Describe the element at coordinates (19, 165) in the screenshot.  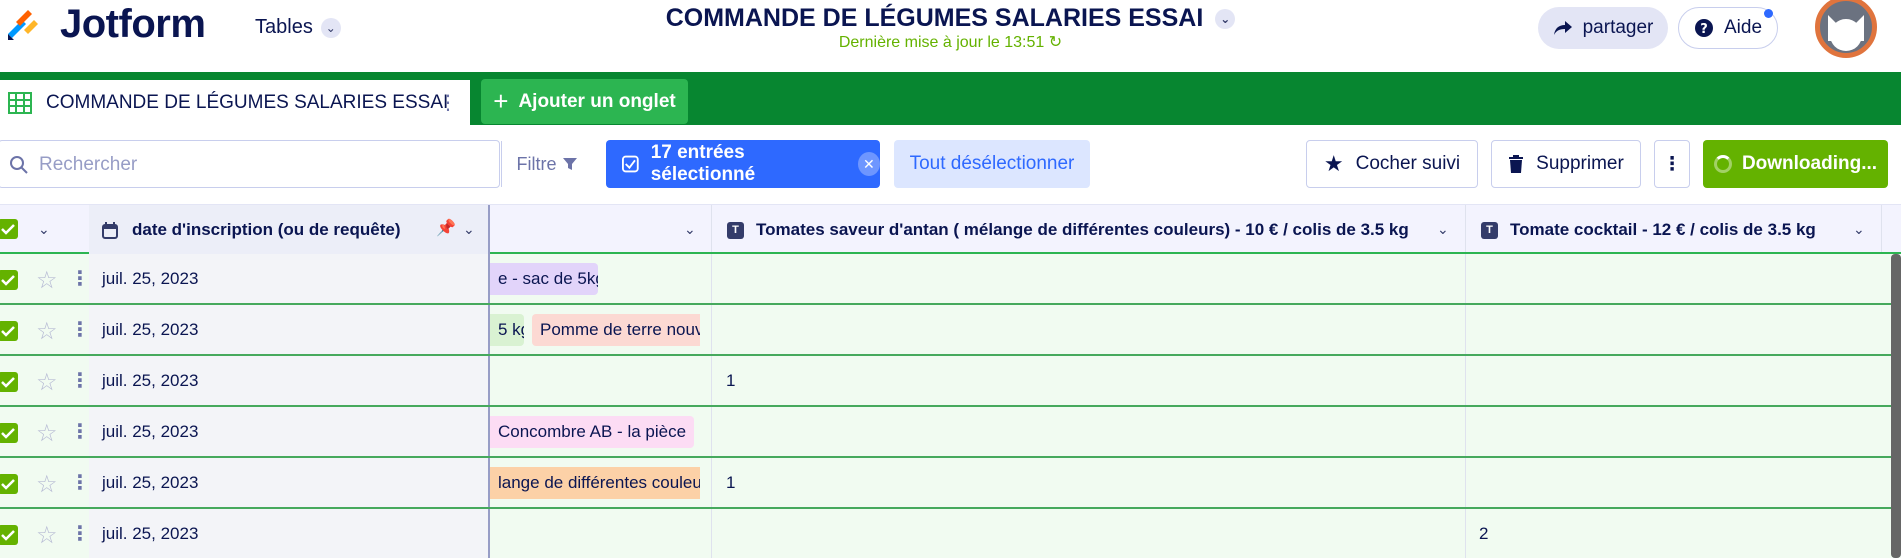
I see `search-icon` at that location.